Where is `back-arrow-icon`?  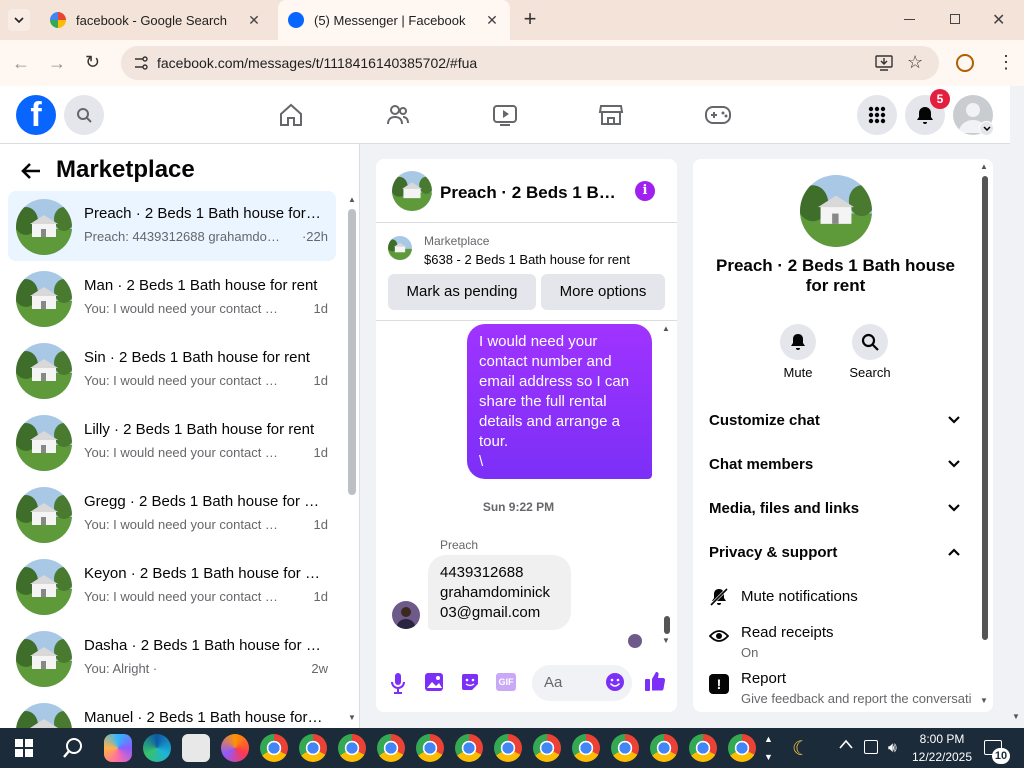
back-arrow-icon is located at coordinates (31, 171).